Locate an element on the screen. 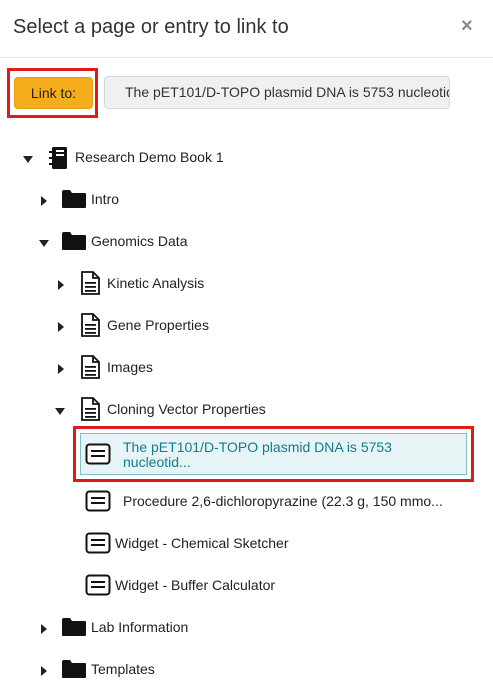  close-icon: × is located at coordinates (467, 26).